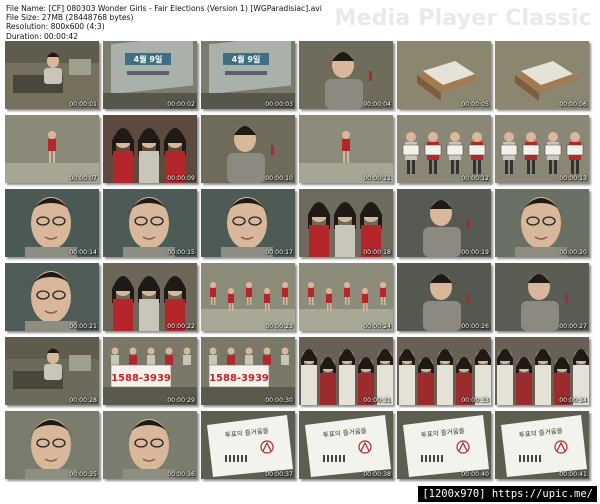 Image resolution: width=600 pixels, height=504 pixels. I want to click on frame-timestamp: 00:00:09, so click(181, 178).